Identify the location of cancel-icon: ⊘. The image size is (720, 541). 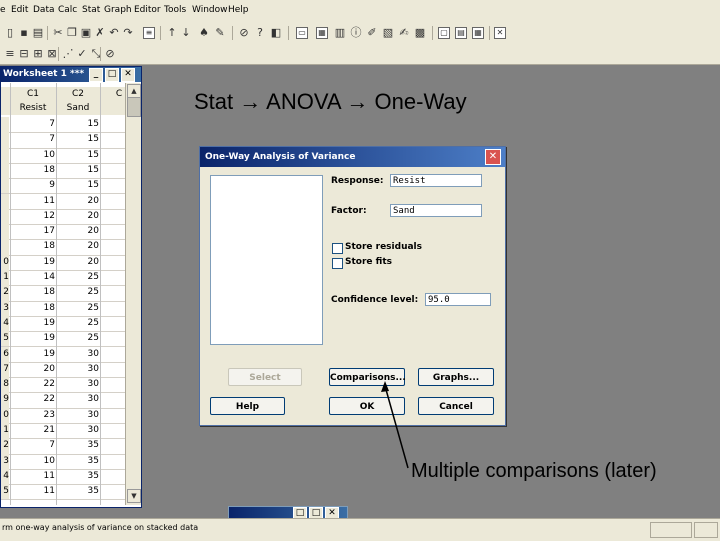
(244, 33).